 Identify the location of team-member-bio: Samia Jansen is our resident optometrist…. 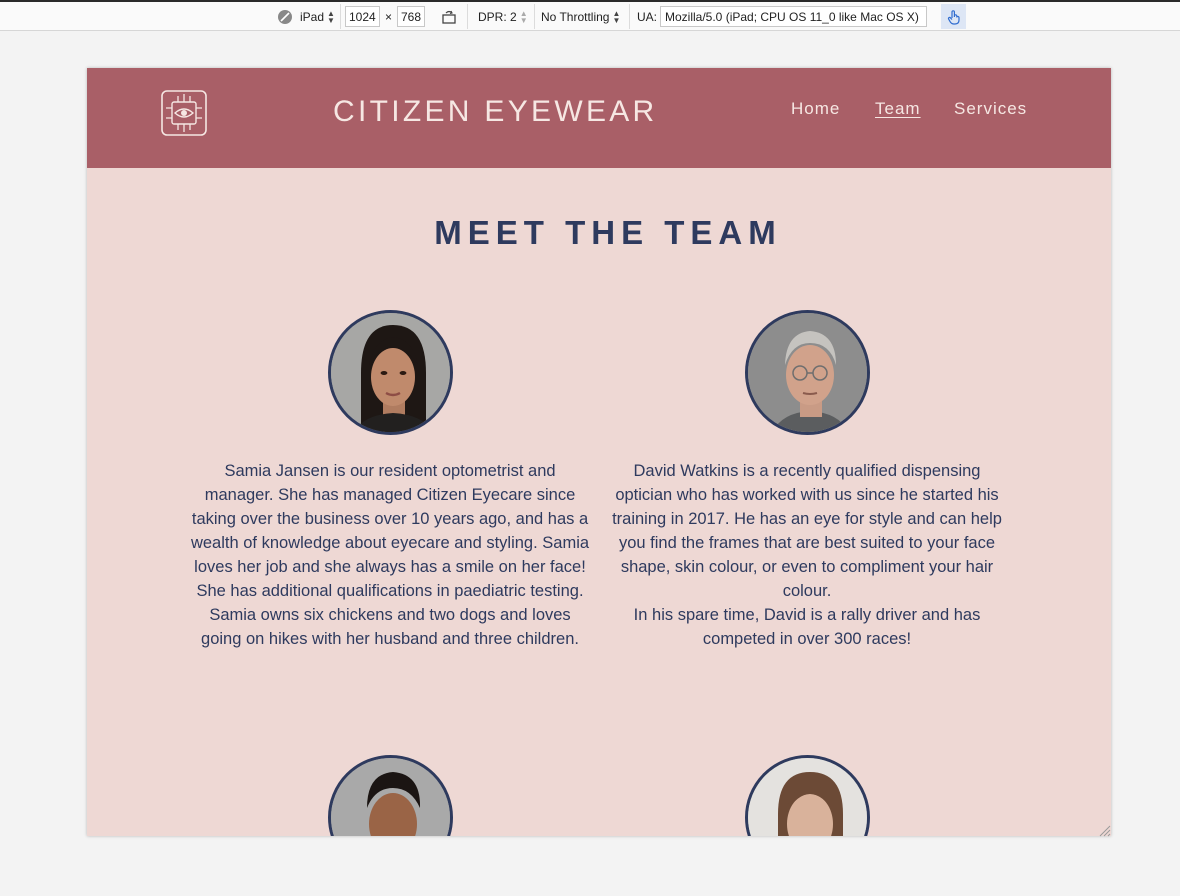
(390, 555).